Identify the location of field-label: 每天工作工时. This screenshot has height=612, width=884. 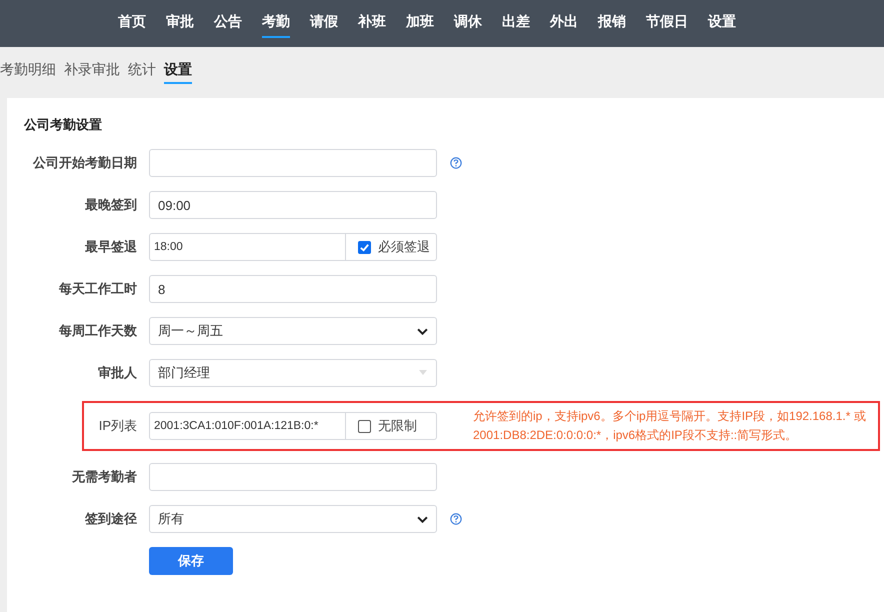
(97, 289).